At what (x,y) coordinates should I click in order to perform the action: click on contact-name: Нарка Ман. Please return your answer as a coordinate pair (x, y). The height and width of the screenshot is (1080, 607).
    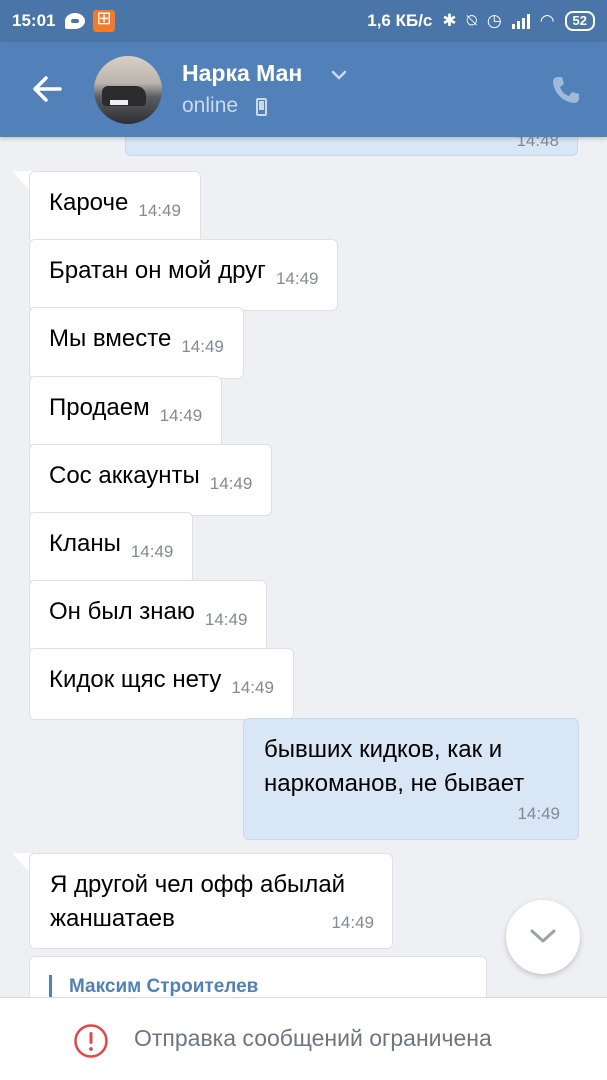
    Looking at the image, I should click on (242, 73).